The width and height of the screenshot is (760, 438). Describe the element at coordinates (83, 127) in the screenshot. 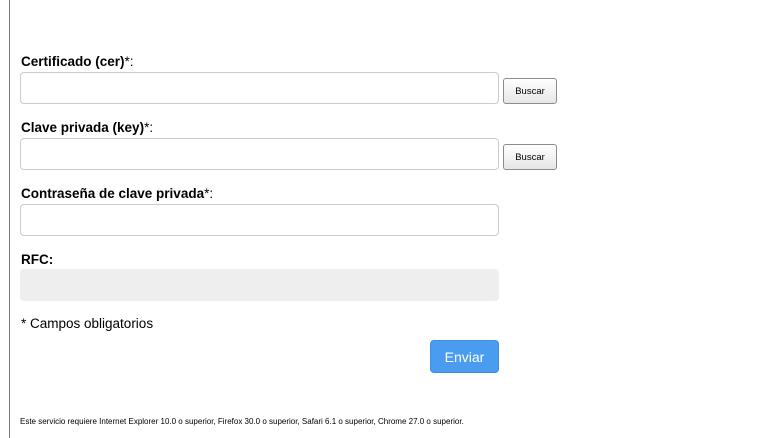

I see `private-key-label-text: Clave privada (key)` at that location.